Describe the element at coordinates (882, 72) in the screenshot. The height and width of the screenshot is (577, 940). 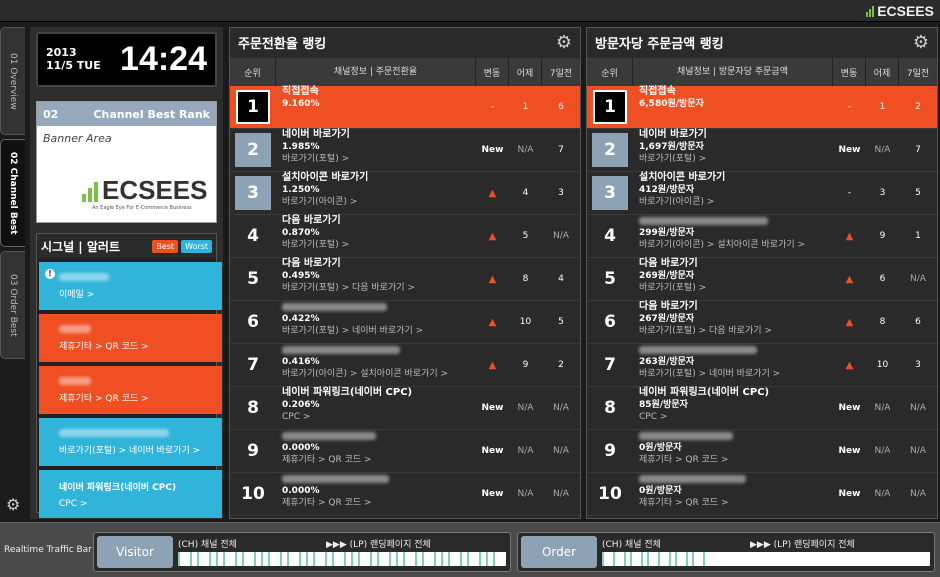
I see `col-yesterday: 어제` at that location.